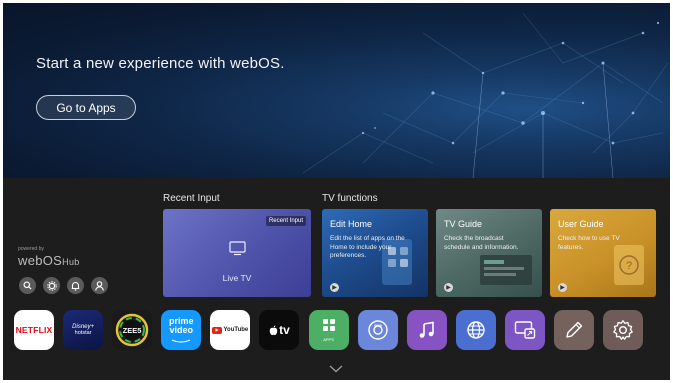 This screenshot has width=673, height=383. I want to click on hub-suffix: Hub, so click(71, 262).